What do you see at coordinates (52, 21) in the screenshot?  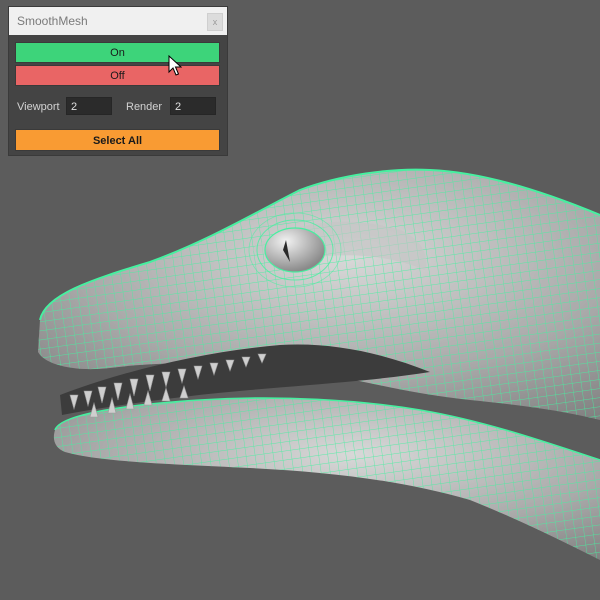 I see `panel-title: SmoothMesh` at bounding box center [52, 21].